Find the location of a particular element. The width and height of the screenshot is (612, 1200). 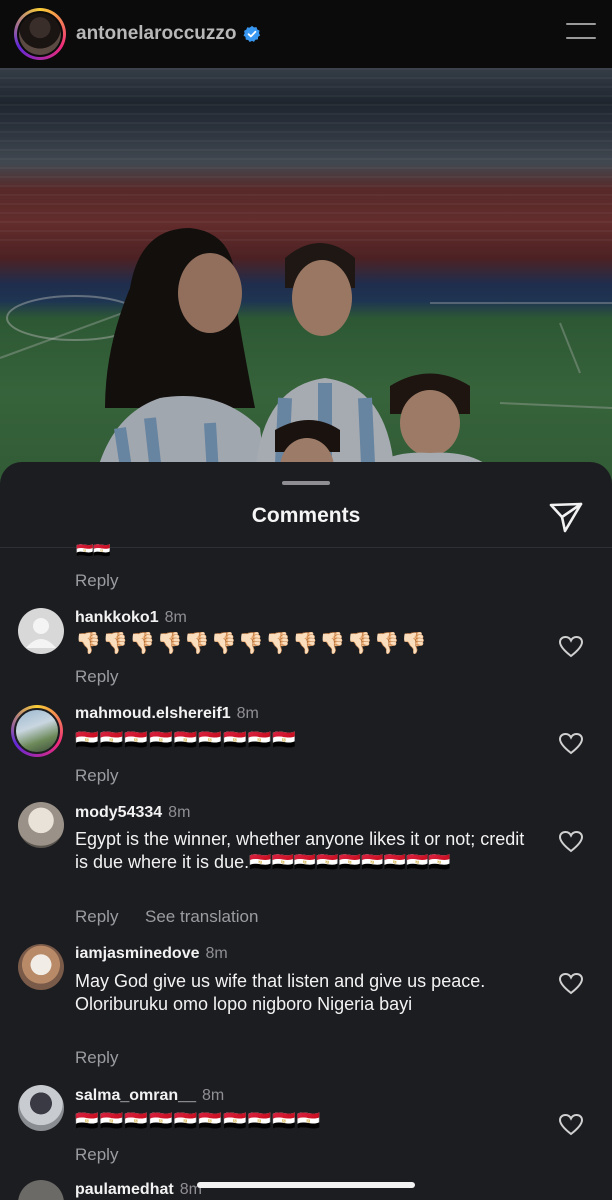

profile-username: antonelaroccuzzo is located at coordinates (156, 34).